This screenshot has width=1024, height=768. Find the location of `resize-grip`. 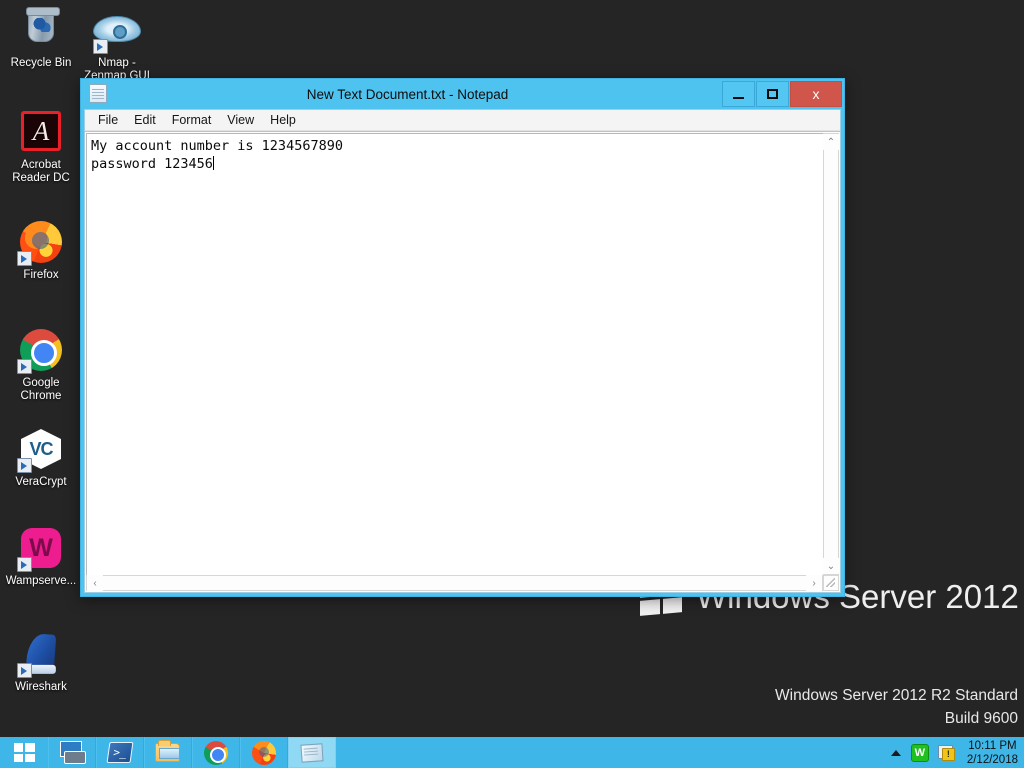

resize-grip is located at coordinates (831, 583).